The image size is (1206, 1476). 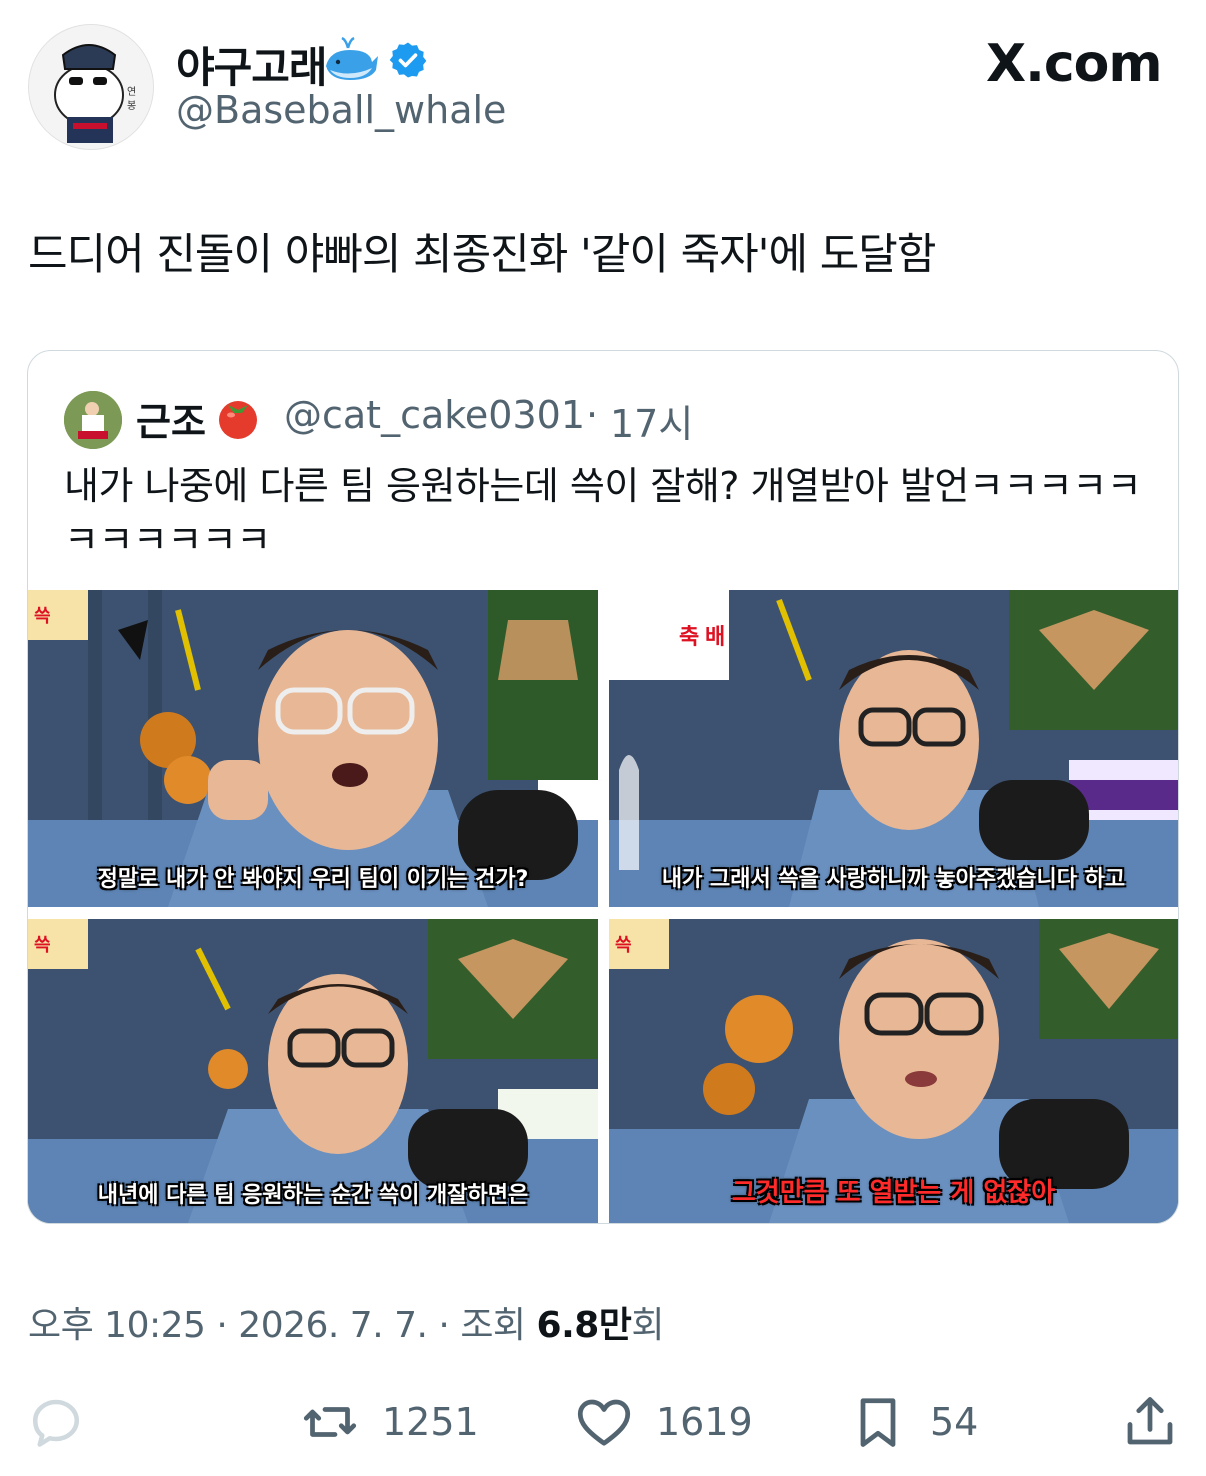 What do you see at coordinates (313, 748) in the screenshot?
I see `quote-image-1: 쓱 정말로 내가 안 봐야지 우리 팀이 이기는 건가?` at bounding box center [313, 748].